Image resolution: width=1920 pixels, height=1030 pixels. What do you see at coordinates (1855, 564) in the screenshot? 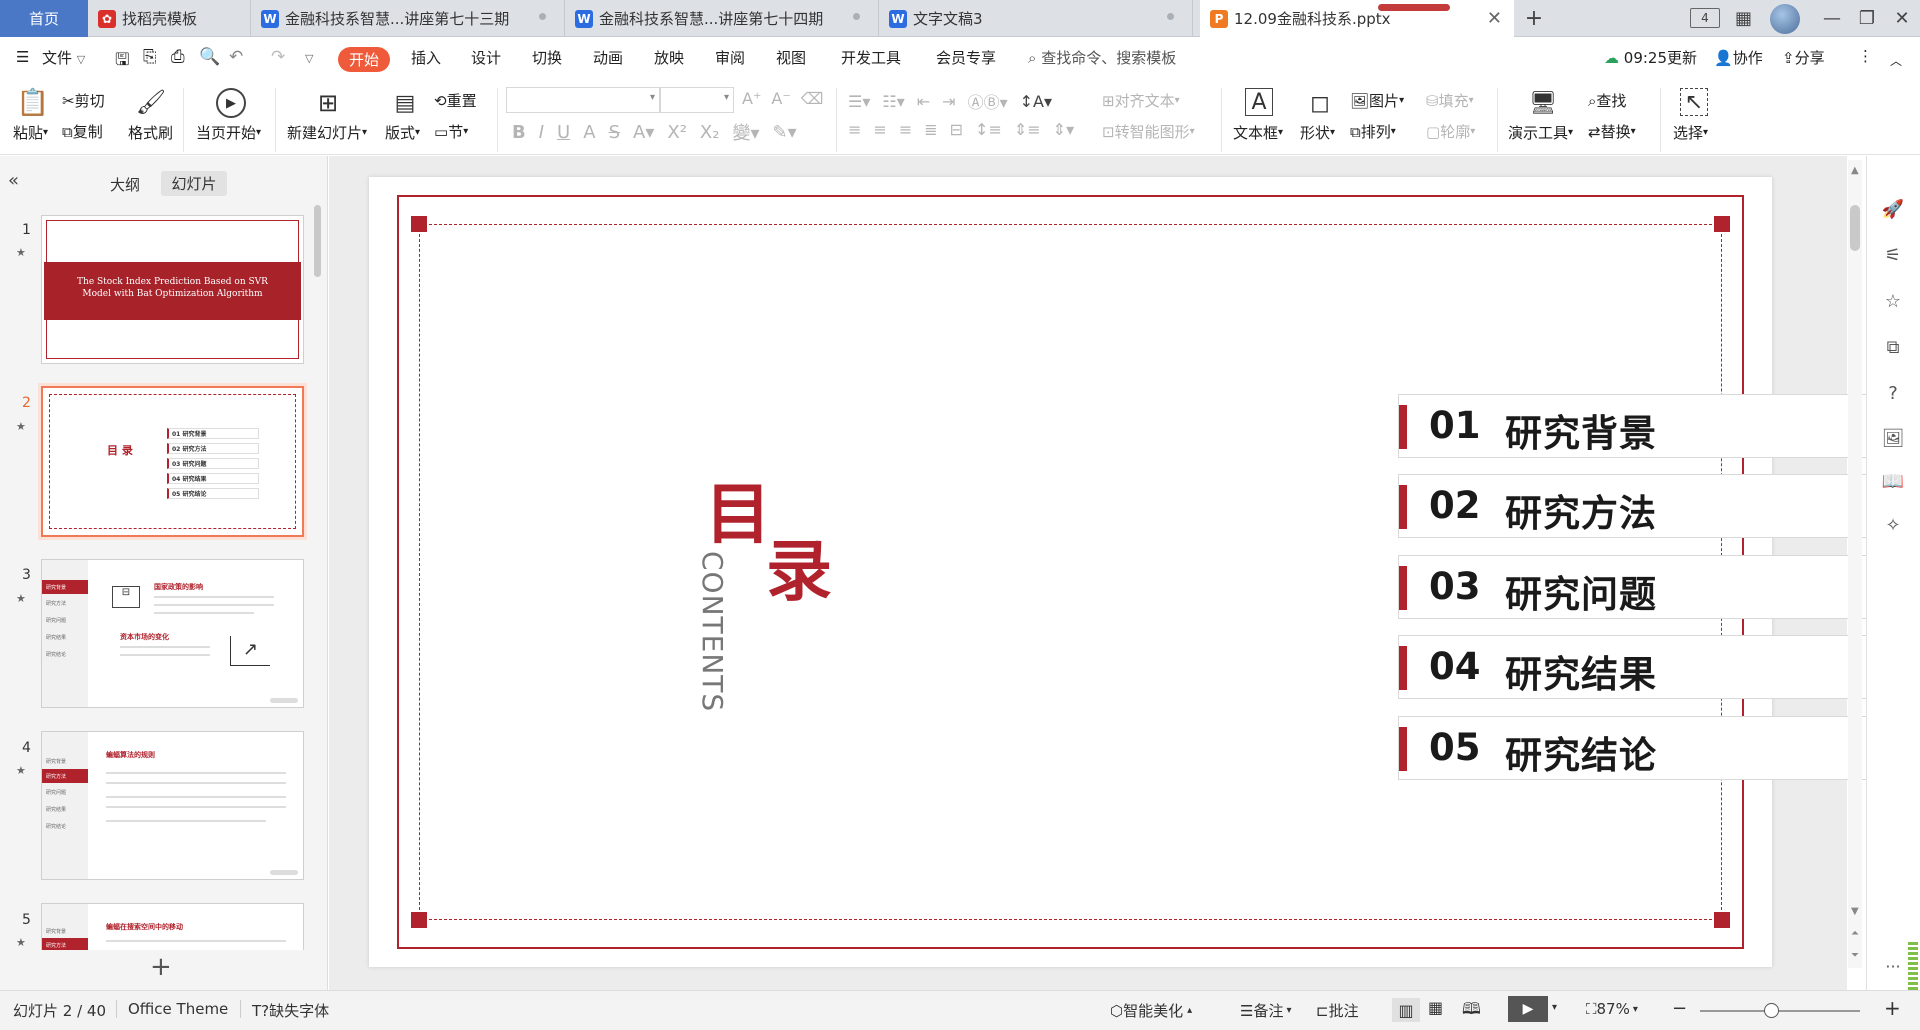
I see `canvas-scrollbar` at bounding box center [1855, 564].